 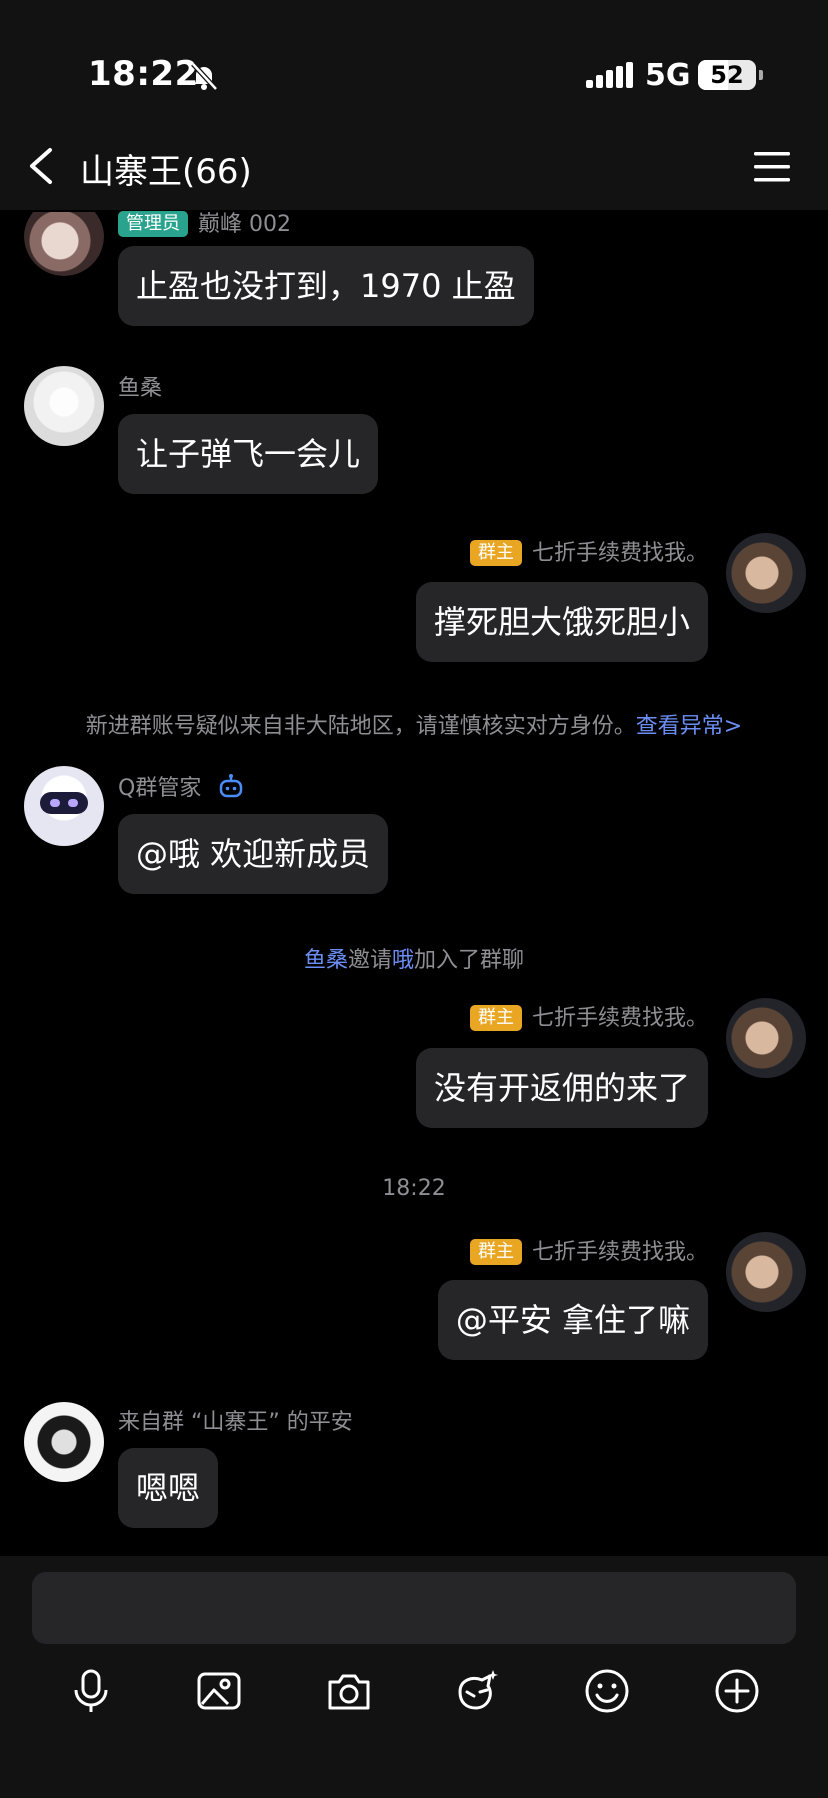 What do you see at coordinates (326, 960) in the screenshot?
I see `inviter-name: 鱼桑` at bounding box center [326, 960].